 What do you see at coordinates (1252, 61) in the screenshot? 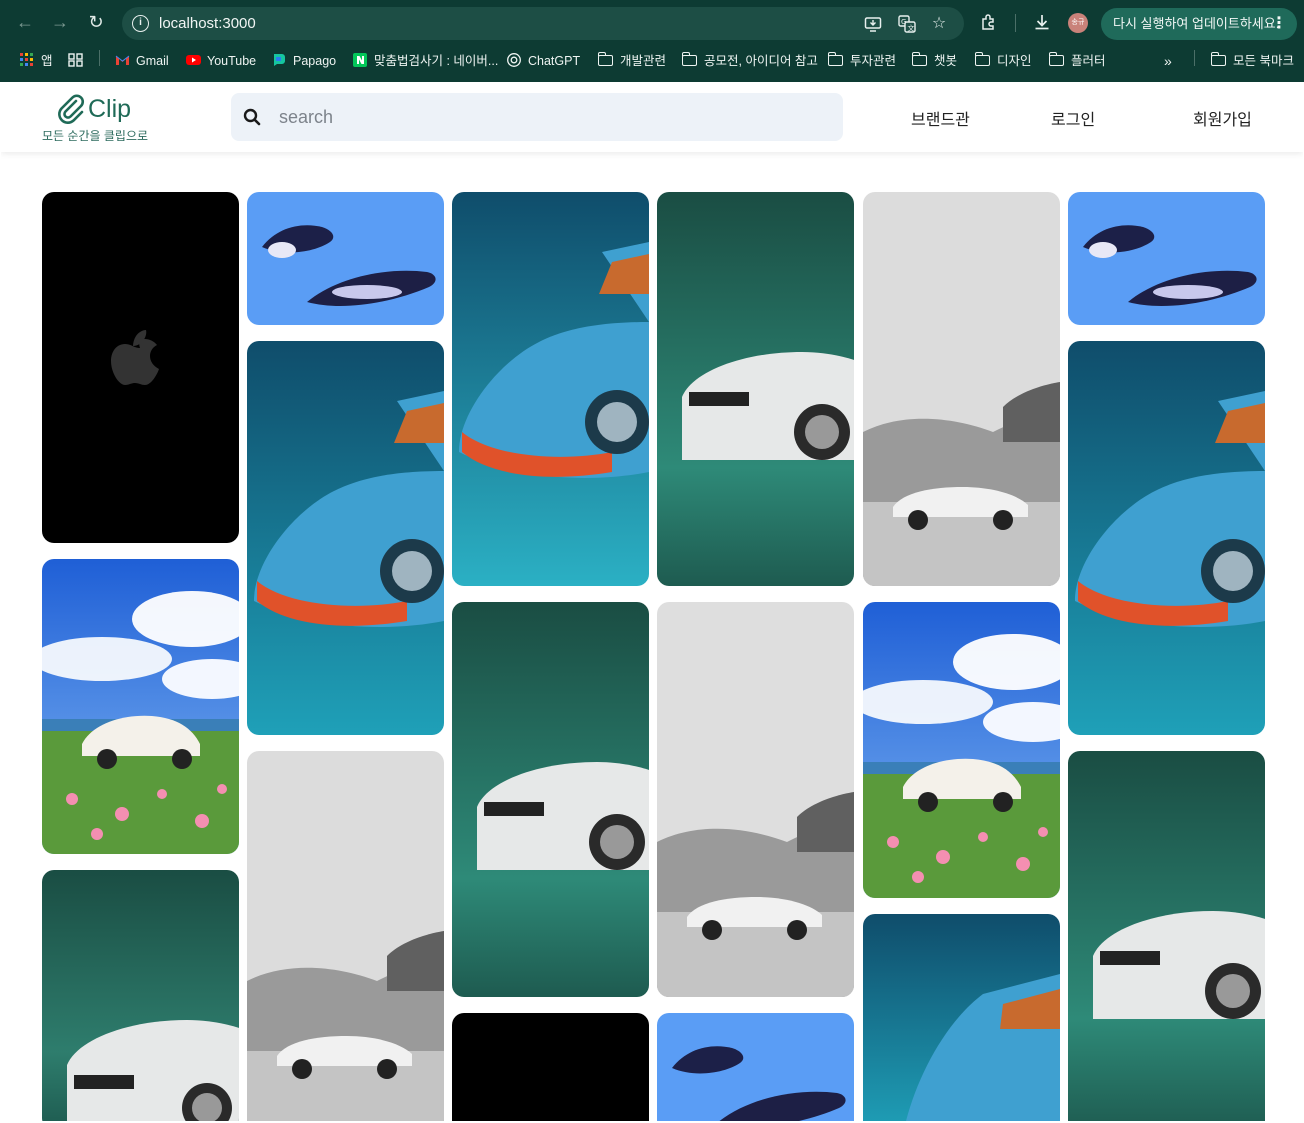
I see `bookmark-folder-all: 모든 북마크` at bounding box center [1252, 61].